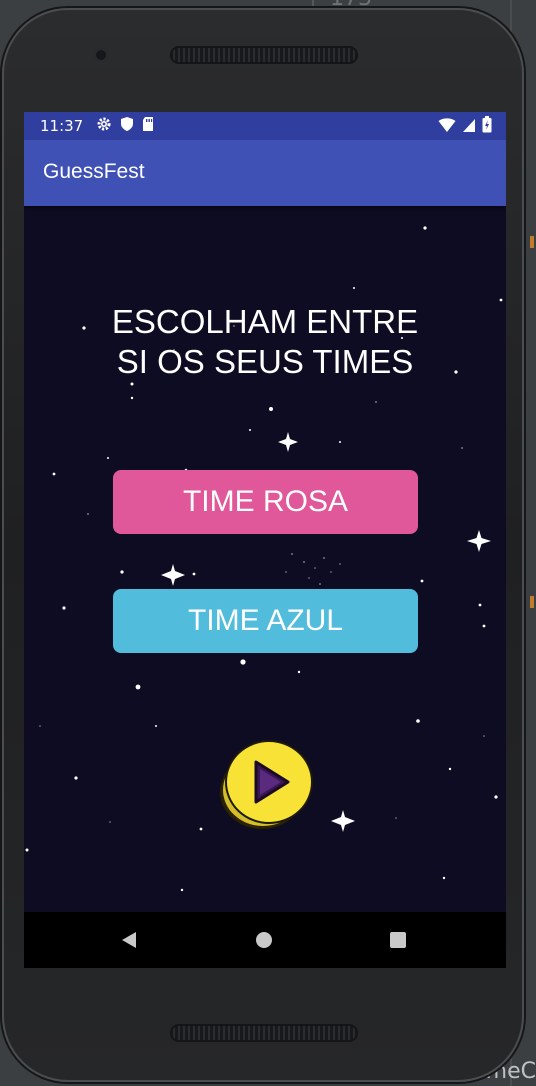 The height and width of the screenshot is (1086, 536). What do you see at coordinates (487, 126) in the screenshot?
I see `battery-icon` at bounding box center [487, 126].